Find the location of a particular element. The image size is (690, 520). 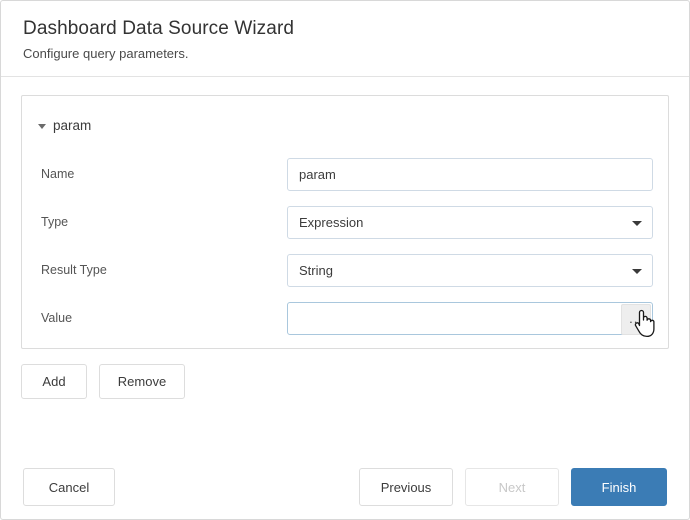

finish-button: Finish is located at coordinates (619, 487).